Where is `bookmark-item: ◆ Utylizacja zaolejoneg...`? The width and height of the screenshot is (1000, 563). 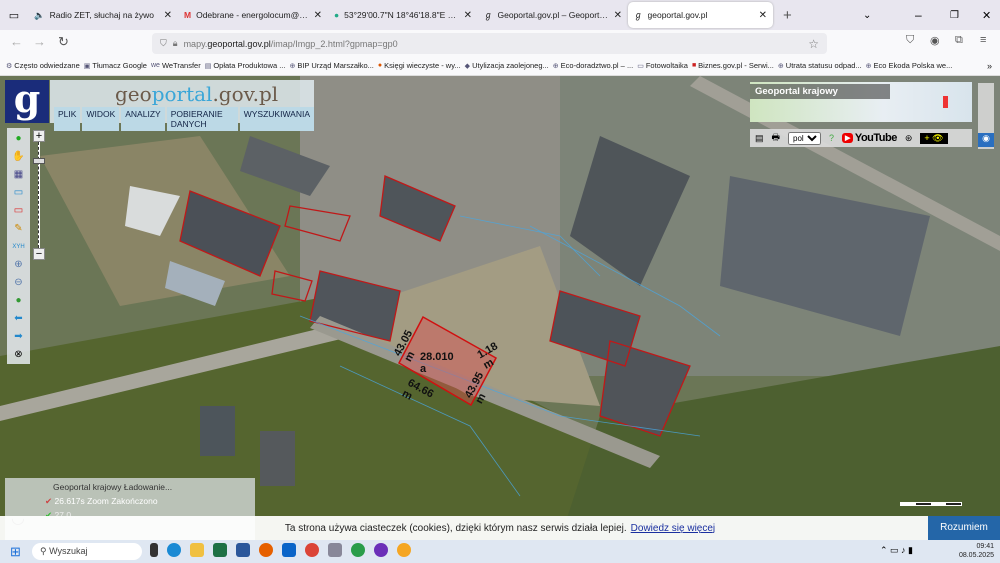
bookmark-item: ◆ Utylizacja zaolejoneg... is located at coordinates (507, 65).